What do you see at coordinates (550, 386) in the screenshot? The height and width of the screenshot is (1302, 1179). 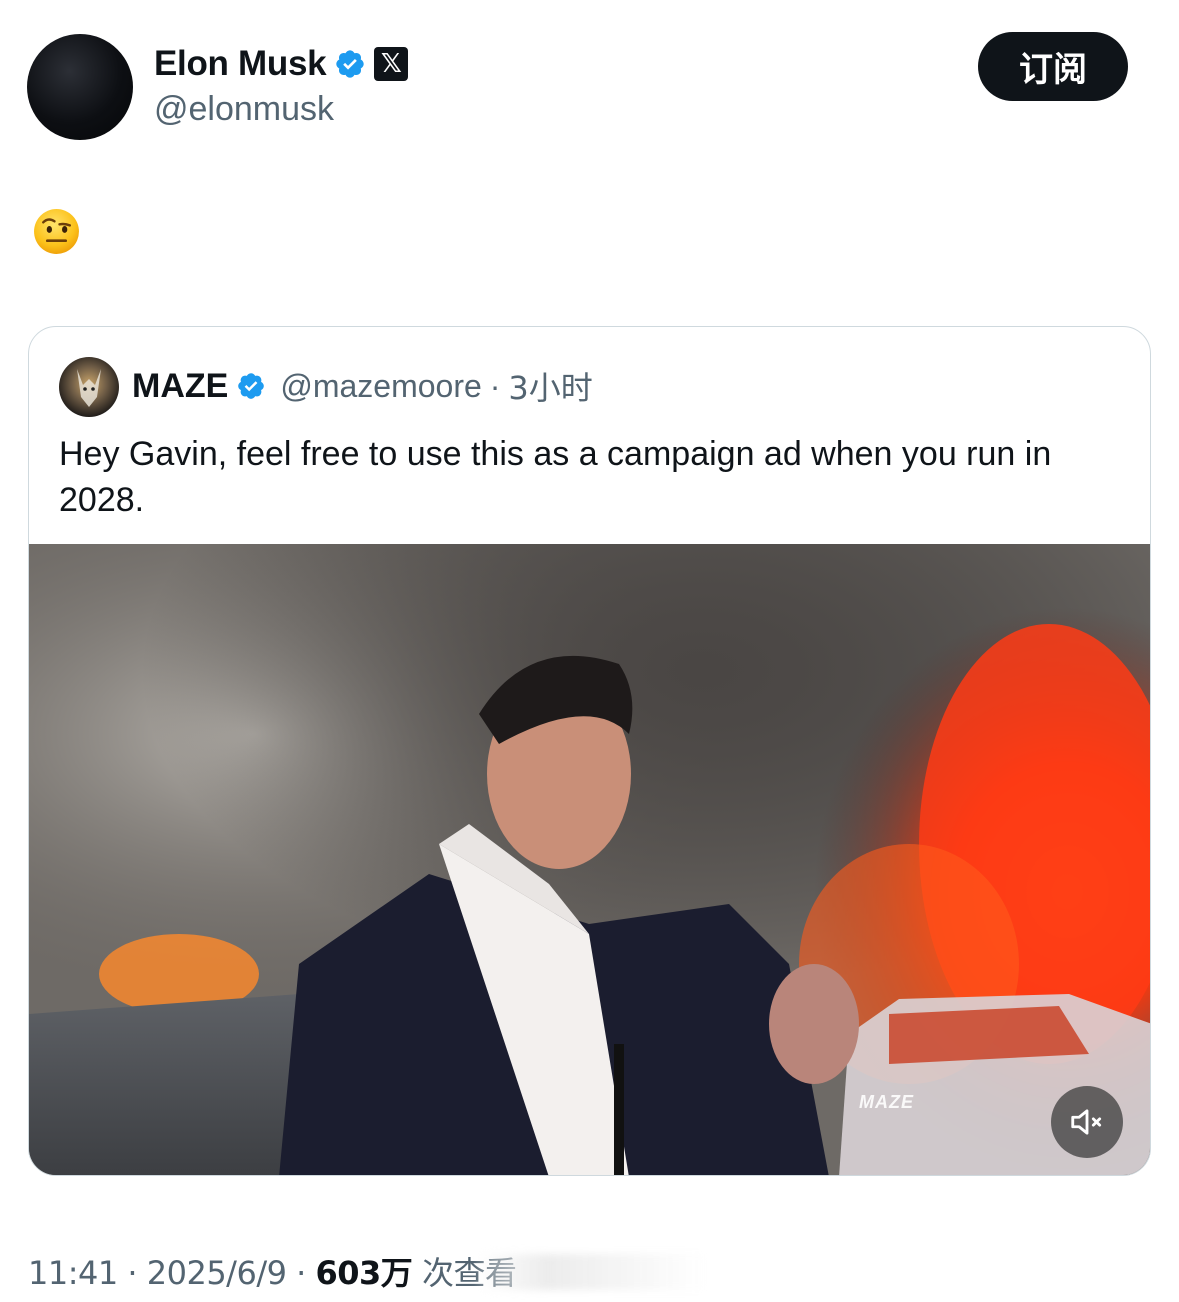 I see `quoted-timestamp: 3小时` at bounding box center [550, 386].